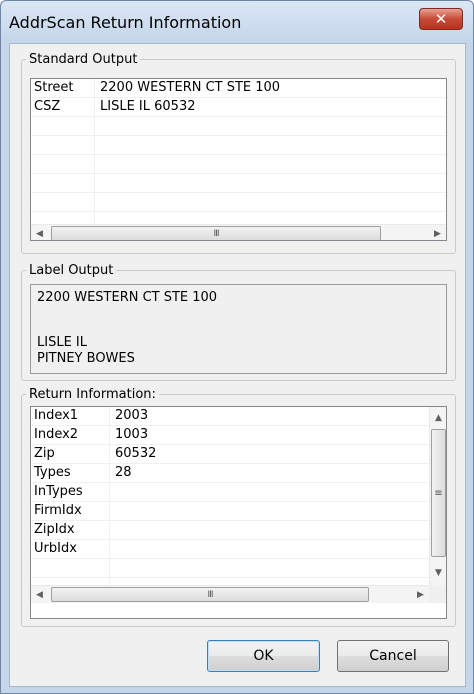 The width and height of the screenshot is (474, 694). I want to click on return-information-legend: Return Information:, so click(92, 394).